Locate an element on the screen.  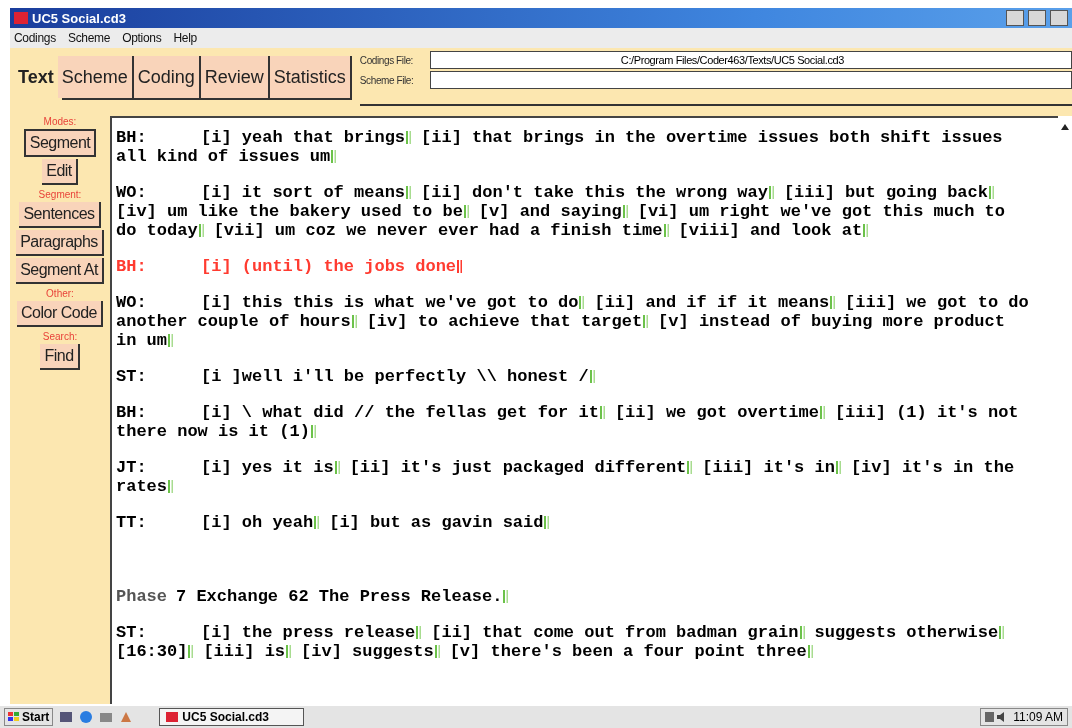
field-label: Codings File: is located at coordinates (386, 60).